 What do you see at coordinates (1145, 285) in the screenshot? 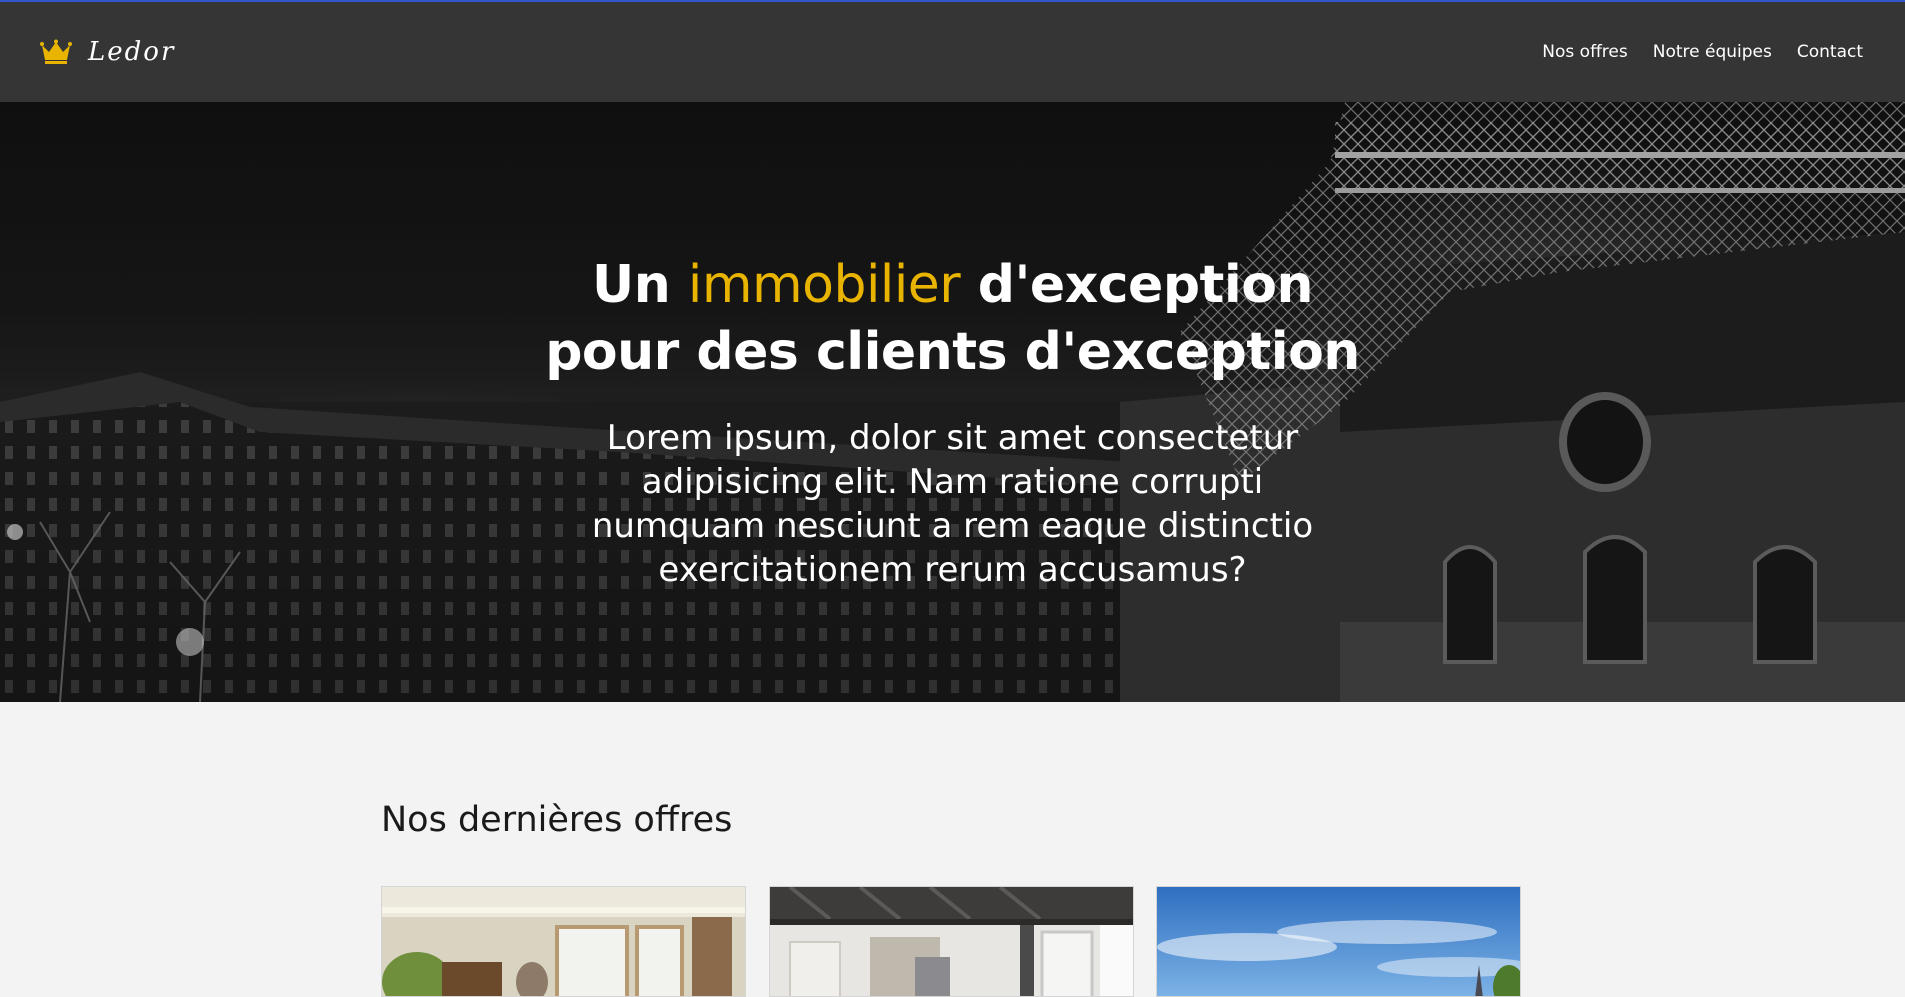
I see `hero-title-part2: d'exception` at bounding box center [1145, 285].